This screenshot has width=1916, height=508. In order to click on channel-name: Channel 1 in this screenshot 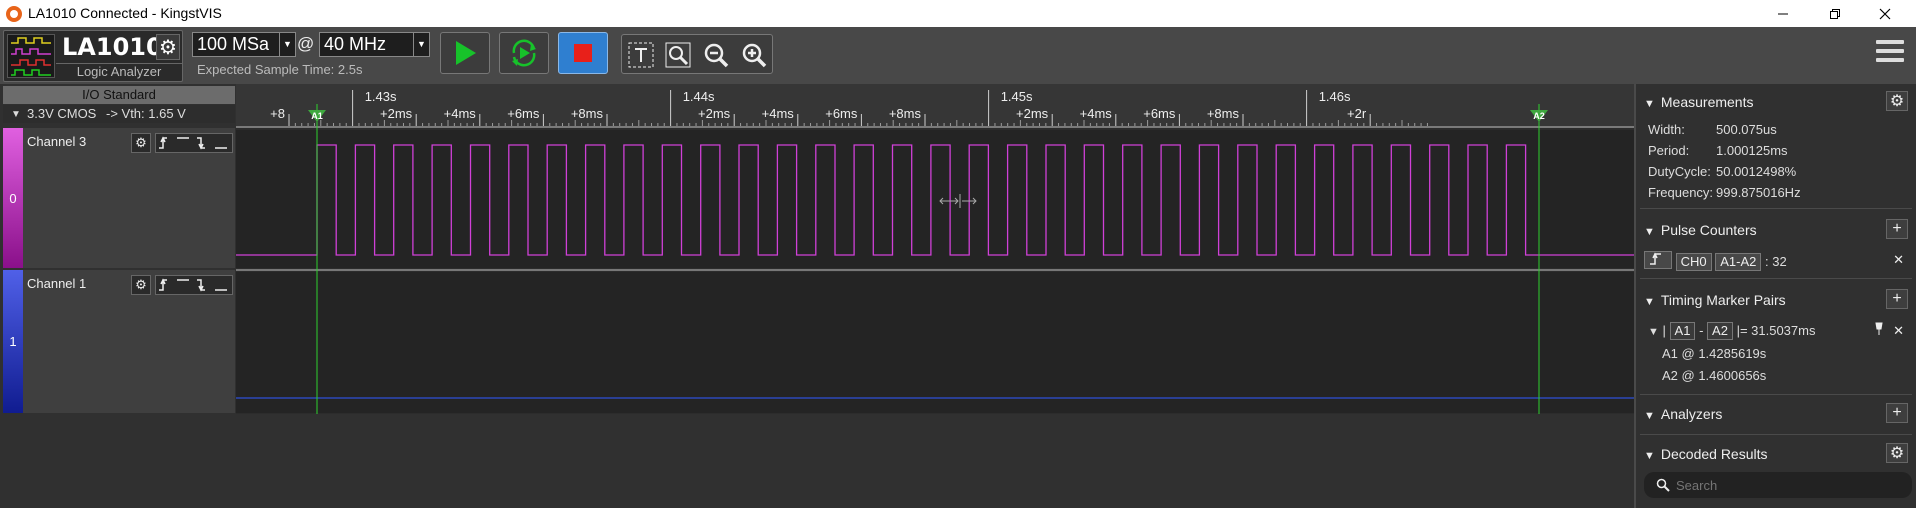, I will do `click(56, 283)`.